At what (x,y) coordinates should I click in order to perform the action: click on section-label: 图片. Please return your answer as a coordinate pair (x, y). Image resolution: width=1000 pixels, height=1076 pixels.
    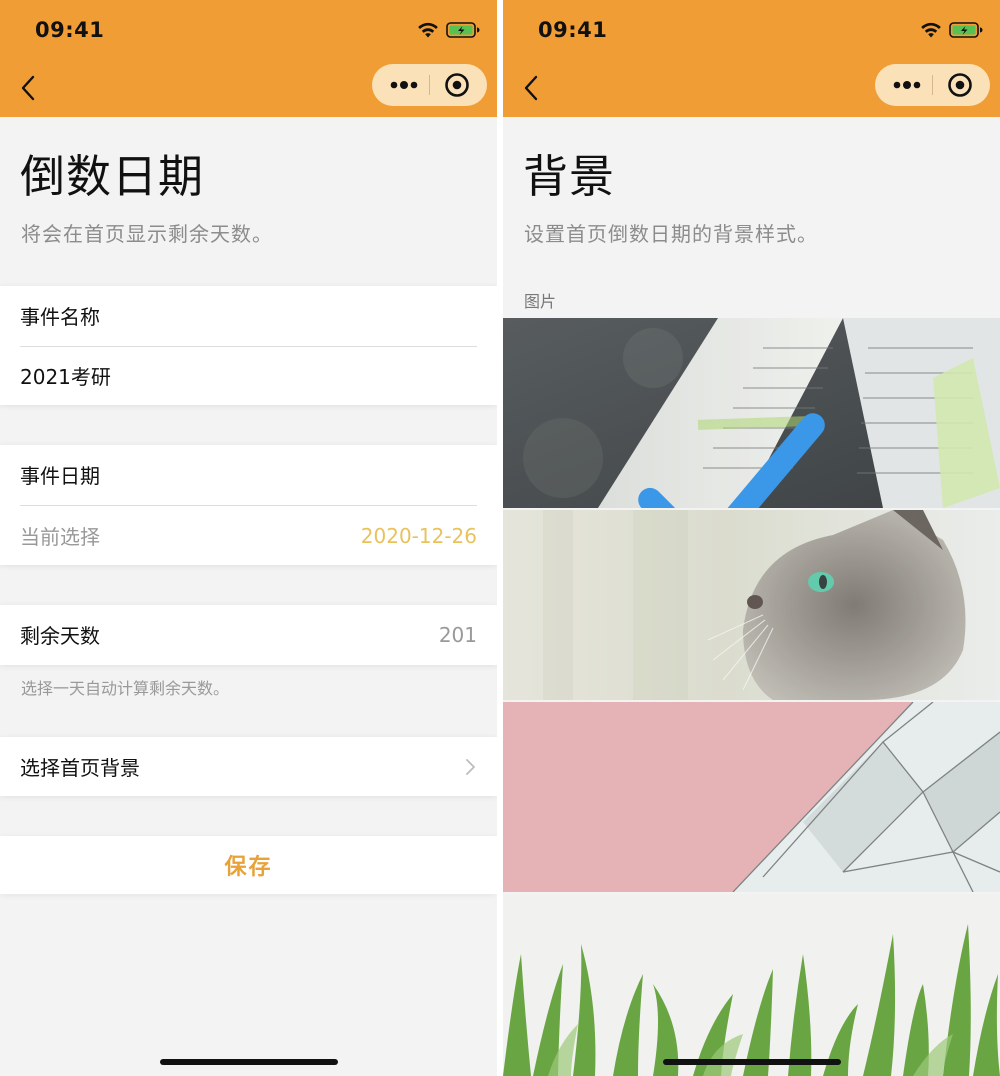
    Looking at the image, I should click on (540, 301).